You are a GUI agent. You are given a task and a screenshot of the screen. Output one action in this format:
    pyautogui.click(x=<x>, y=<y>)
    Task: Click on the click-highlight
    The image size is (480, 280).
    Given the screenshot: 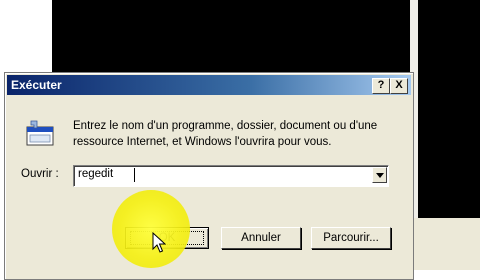 What is the action you would take?
    pyautogui.click(x=151, y=229)
    